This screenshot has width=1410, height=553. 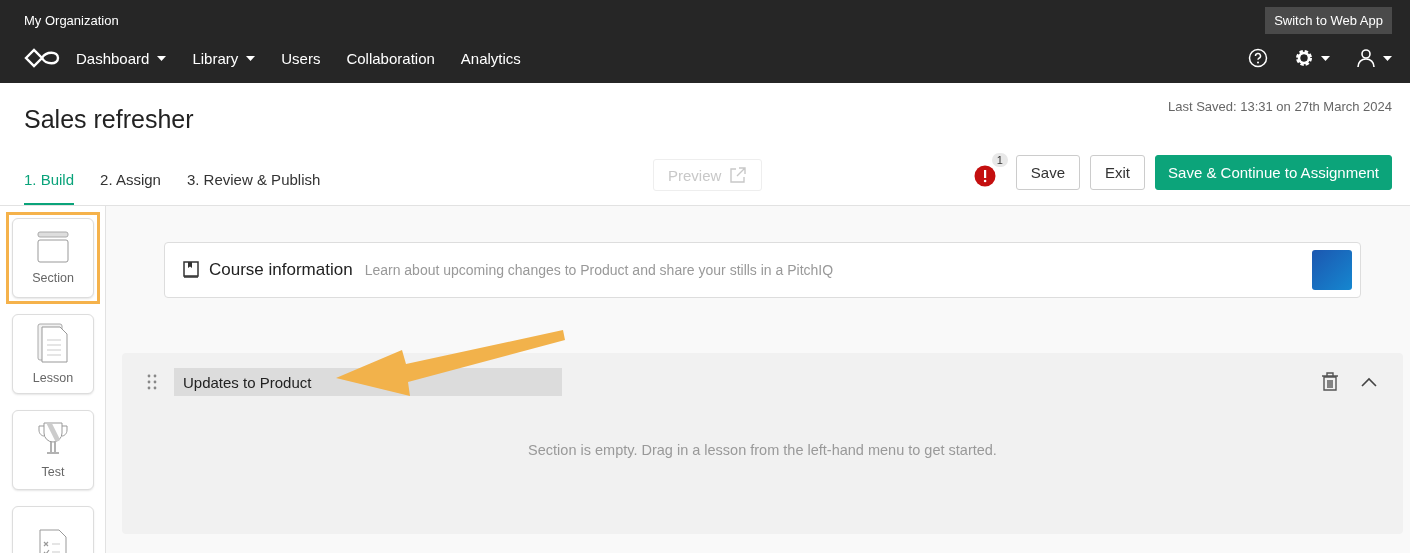 What do you see at coordinates (301, 58) in the screenshot?
I see `nav-menu-item: Users` at bounding box center [301, 58].